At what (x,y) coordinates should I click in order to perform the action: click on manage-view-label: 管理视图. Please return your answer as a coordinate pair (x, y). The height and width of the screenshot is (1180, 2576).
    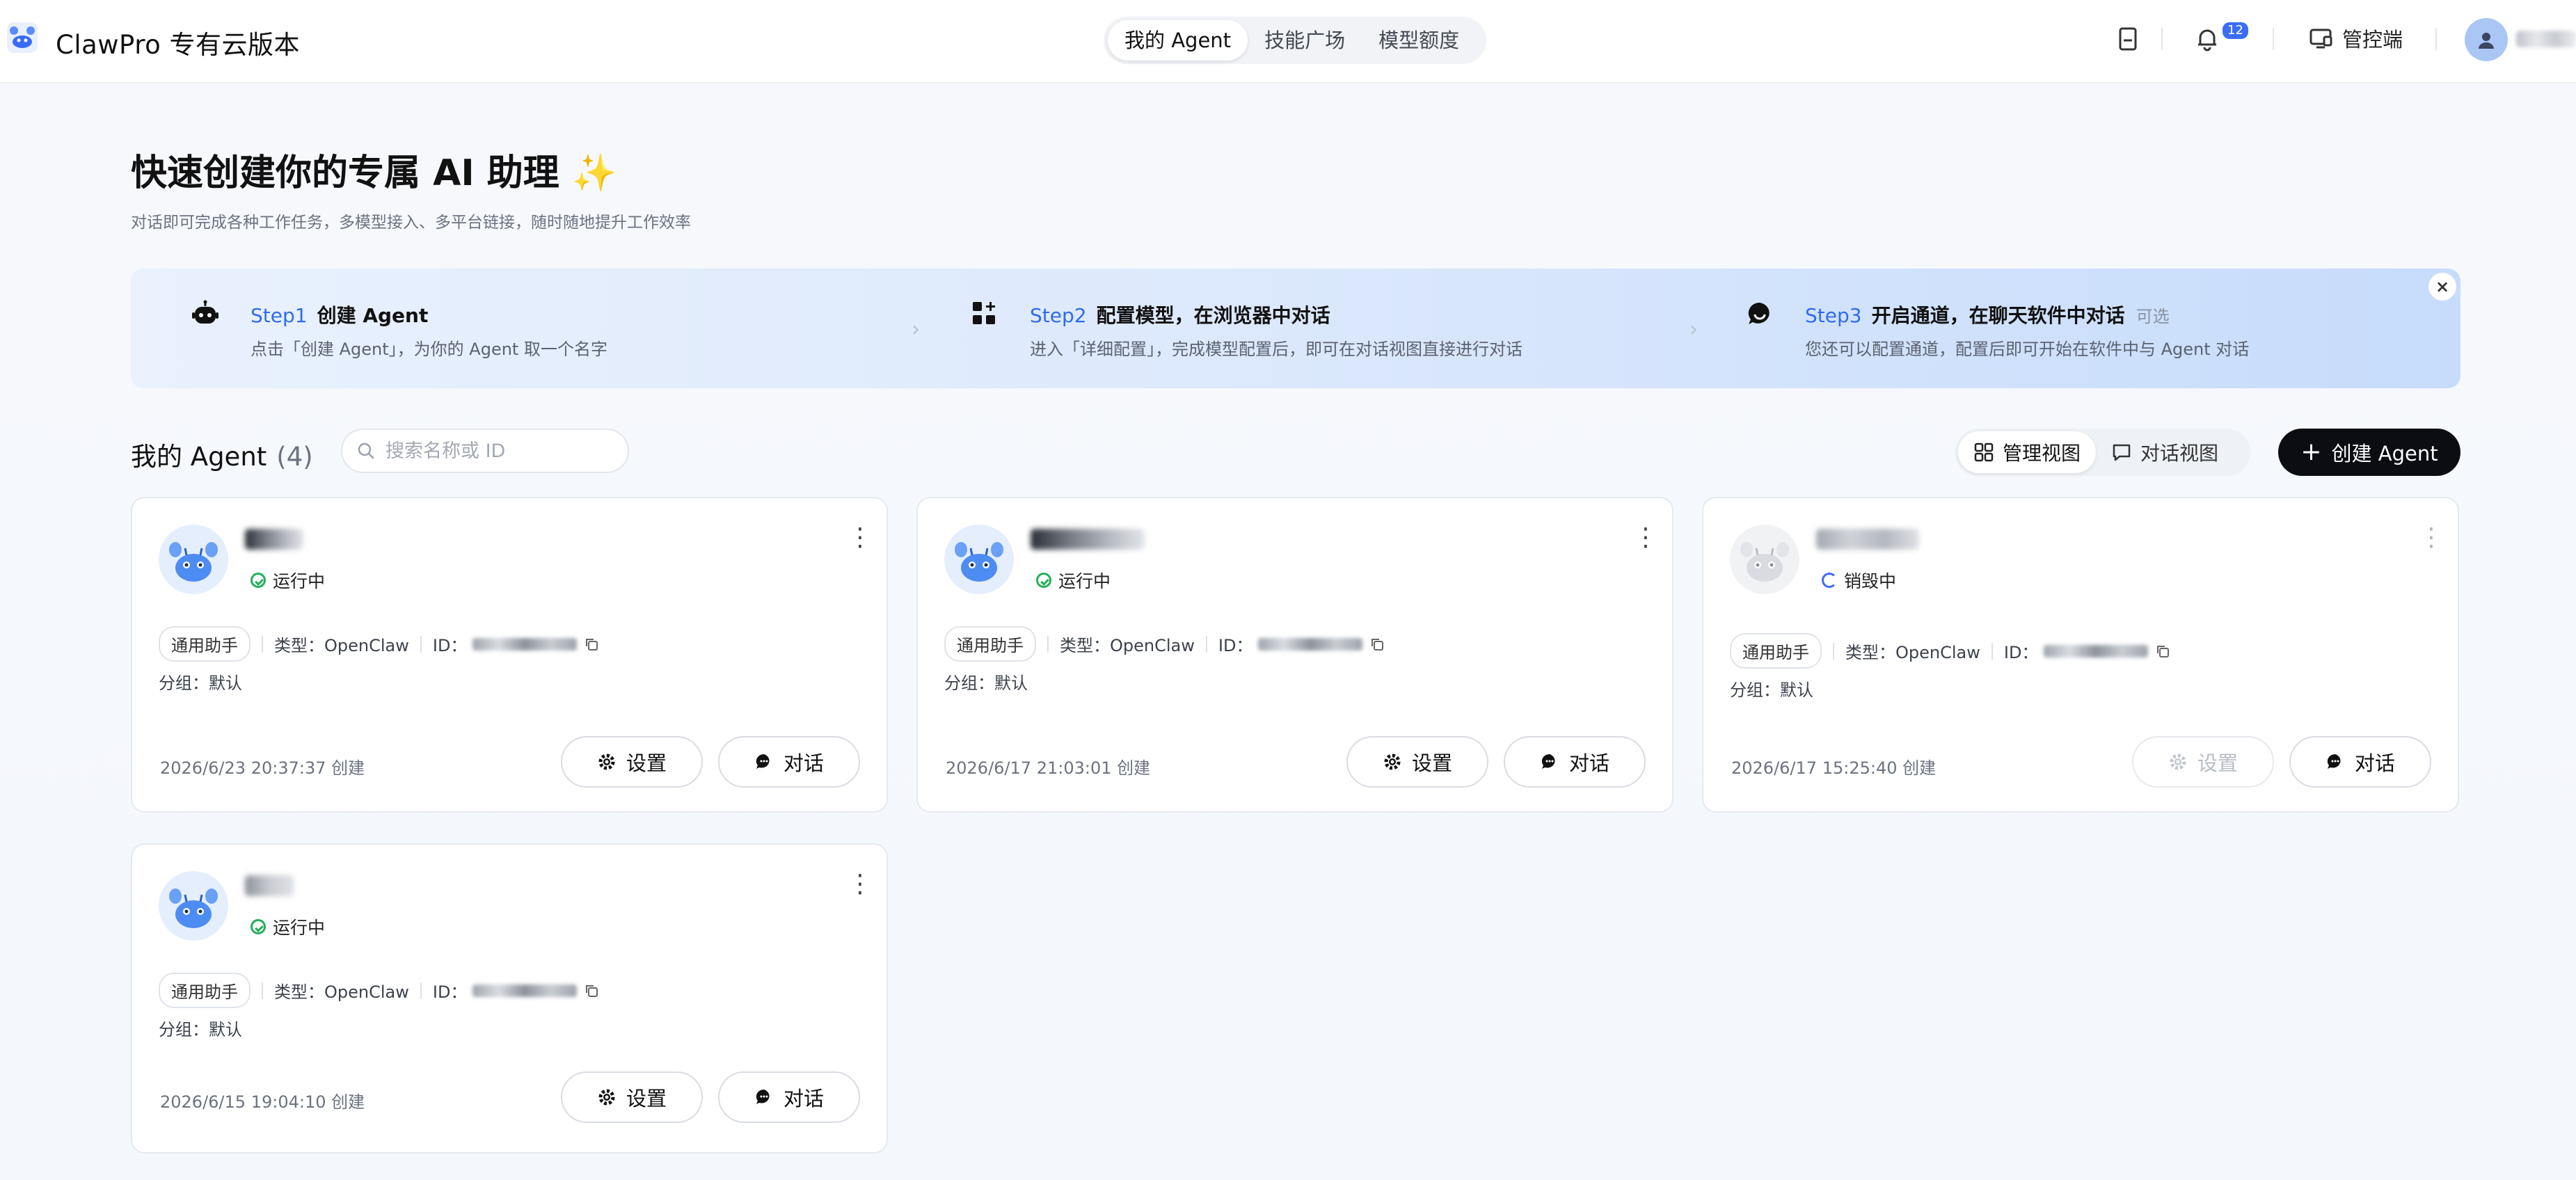
    Looking at the image, I should click on (2042, 454).